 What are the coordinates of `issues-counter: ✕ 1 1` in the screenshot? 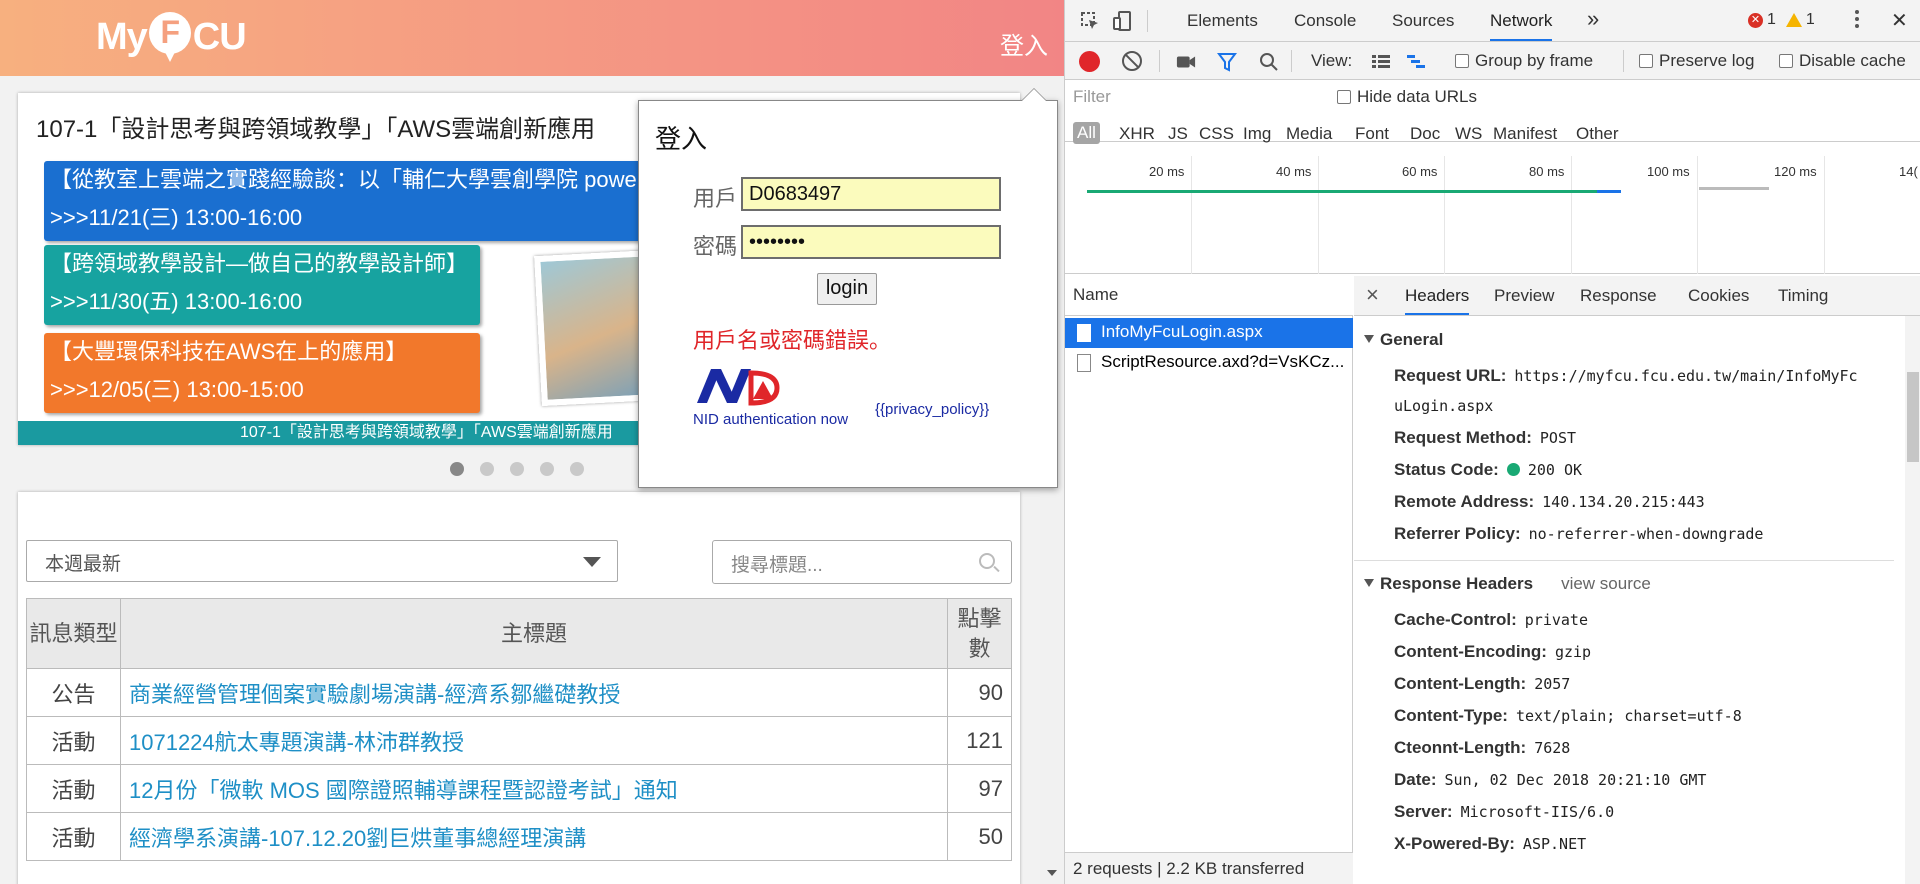 It's located at (1781, 20).